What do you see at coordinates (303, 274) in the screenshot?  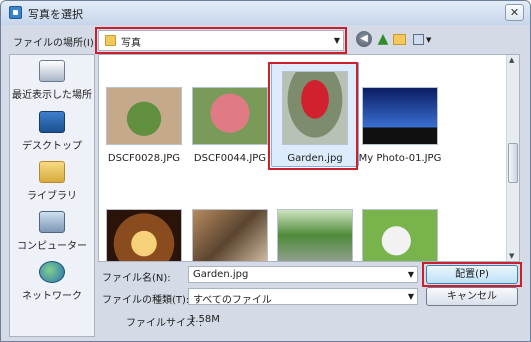 I see `filename-input: Garden.jpg ▼` at bounding box center [303, 274].